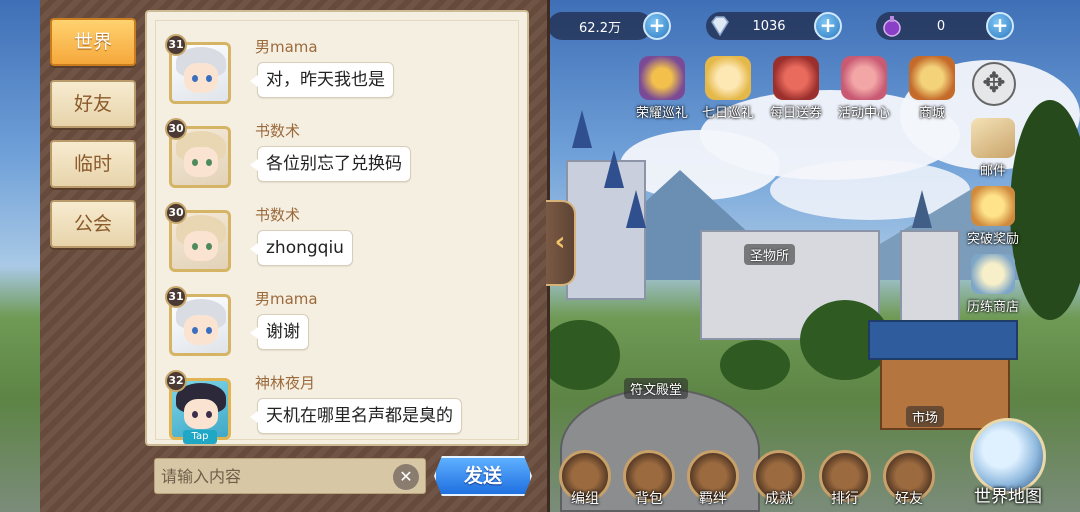 This screenshot has height=512, width=1080. I want to click on tab-label: 世界, so click(92, 42).